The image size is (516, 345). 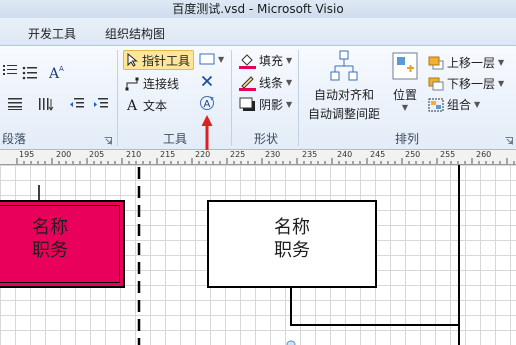 I want to click on auto-align-space-button: 自动对齐和 自动调整间距, so click(x=344, y=86).